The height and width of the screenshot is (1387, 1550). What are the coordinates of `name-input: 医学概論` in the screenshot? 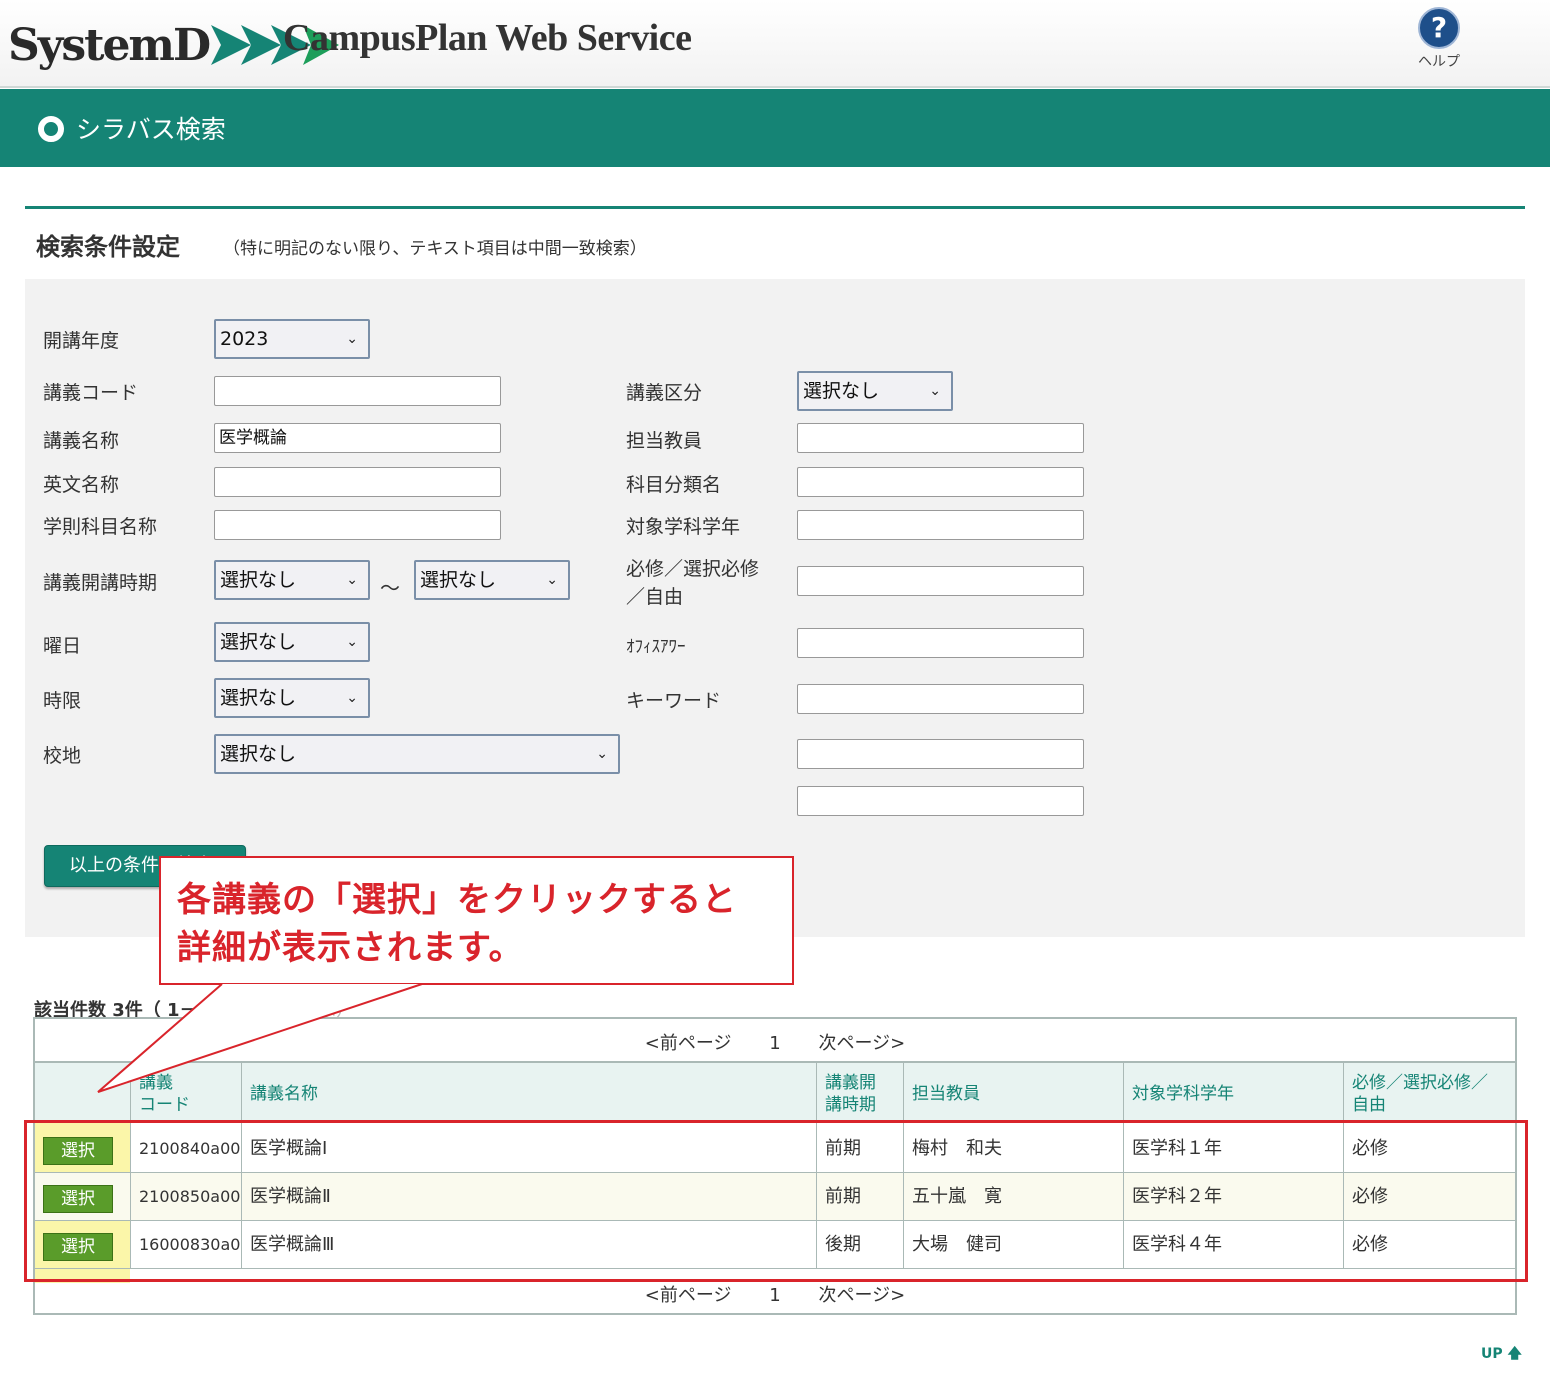 It's located at (357, 438).